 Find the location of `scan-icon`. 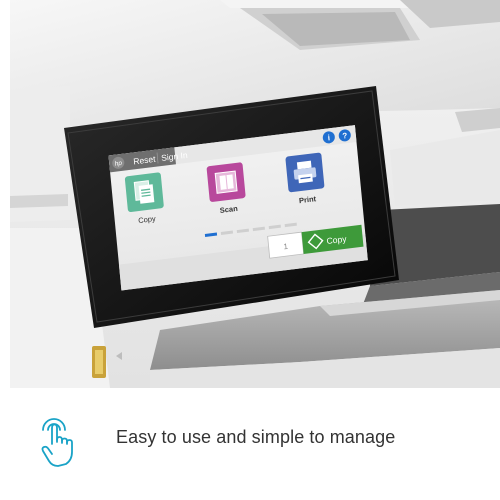

scan-icon is located at coordinates (226, 182).